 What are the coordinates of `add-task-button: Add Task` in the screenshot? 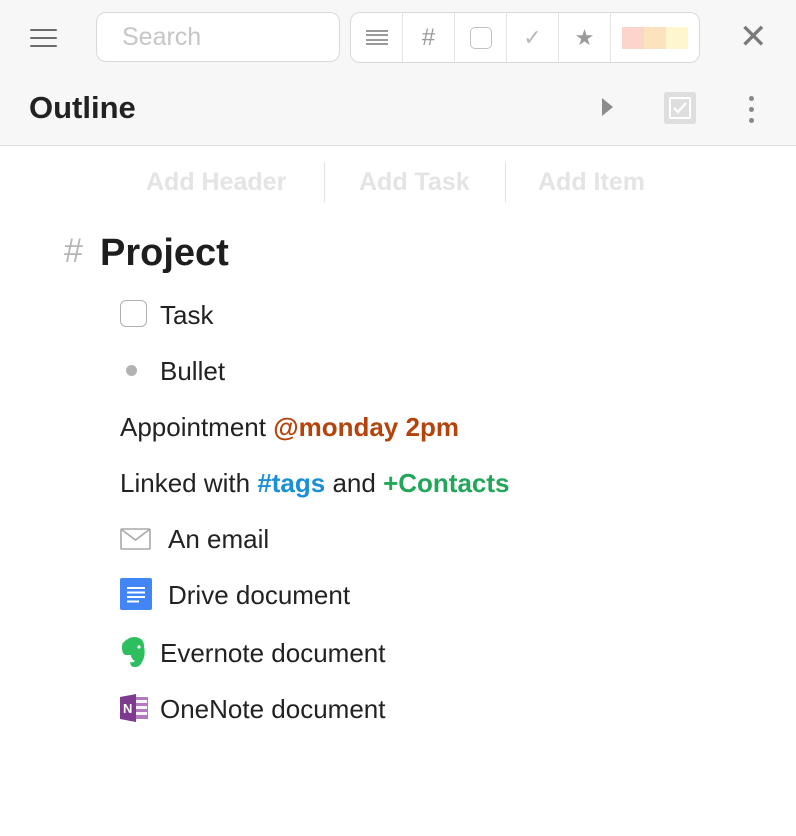 It's located at (414, 182).